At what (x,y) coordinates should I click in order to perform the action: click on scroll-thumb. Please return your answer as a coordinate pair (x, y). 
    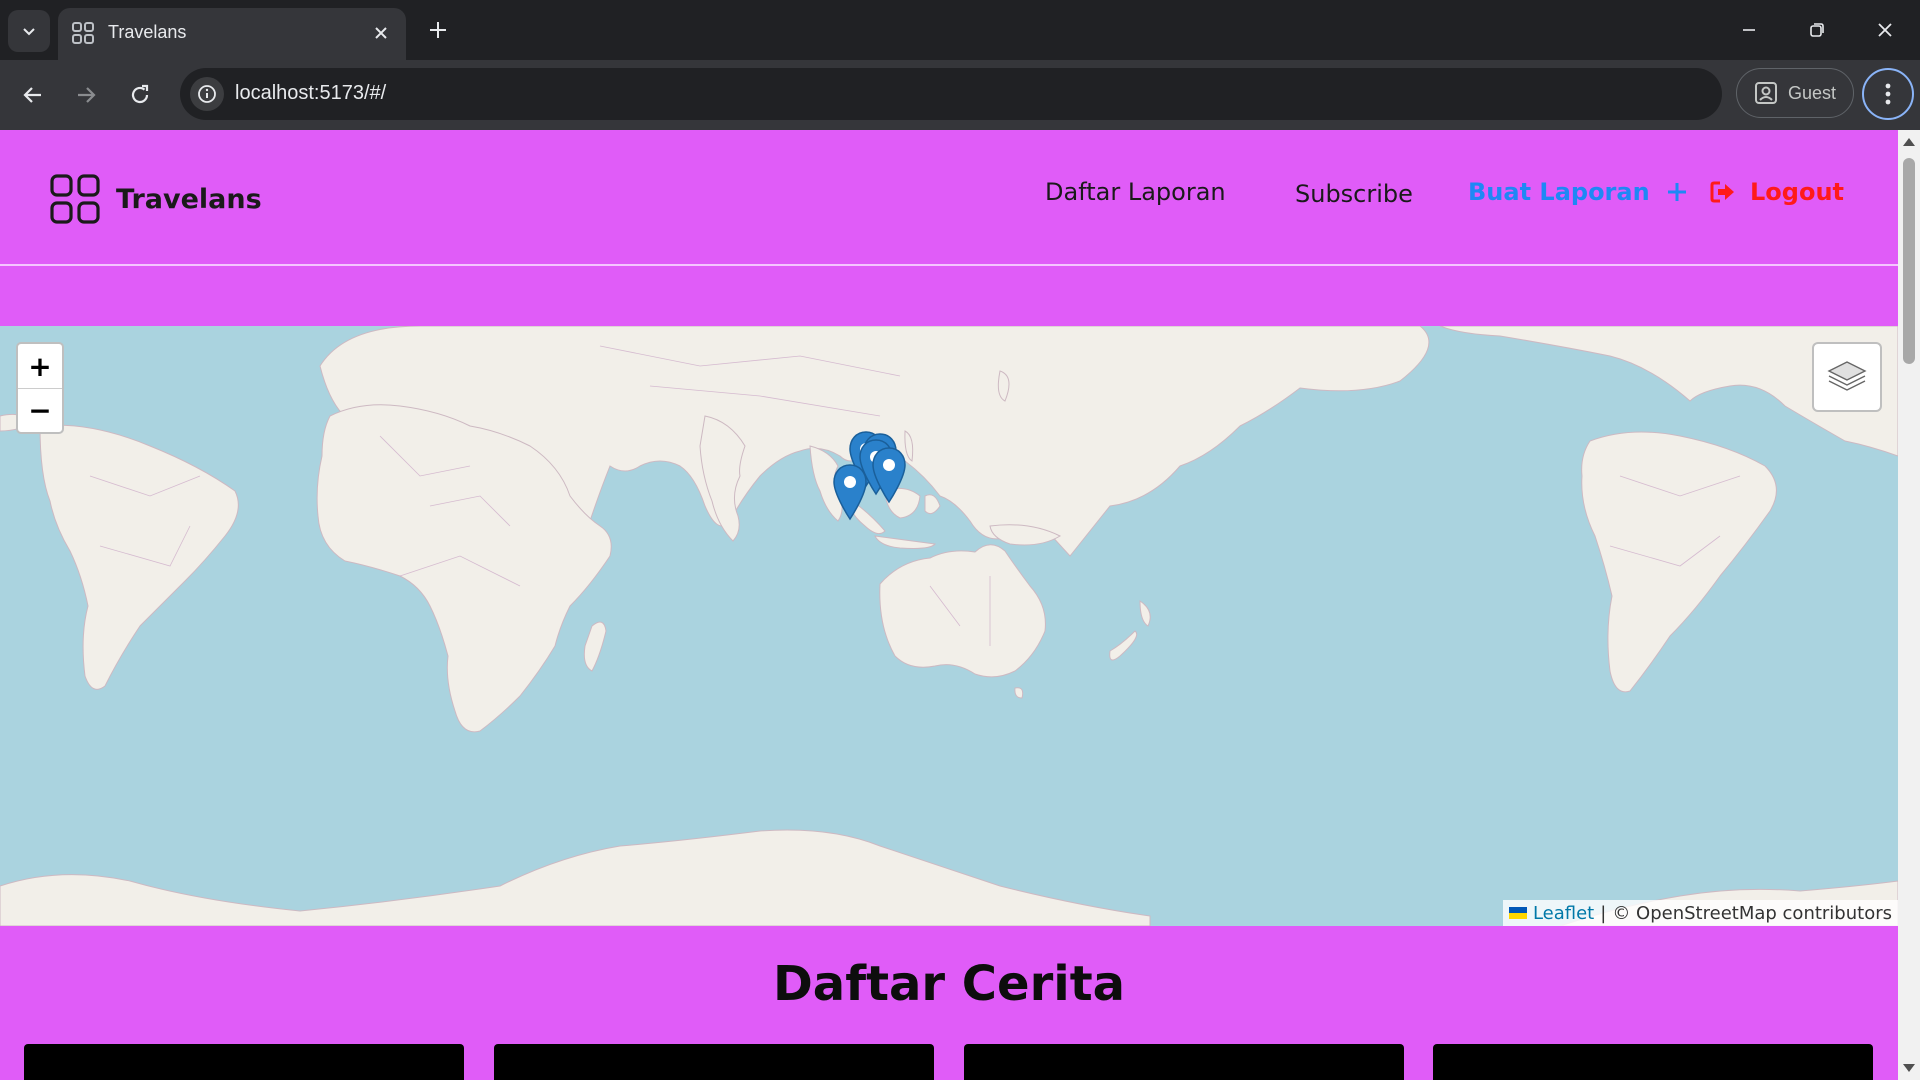
    Looking at the image, I should click on (1909, 261).